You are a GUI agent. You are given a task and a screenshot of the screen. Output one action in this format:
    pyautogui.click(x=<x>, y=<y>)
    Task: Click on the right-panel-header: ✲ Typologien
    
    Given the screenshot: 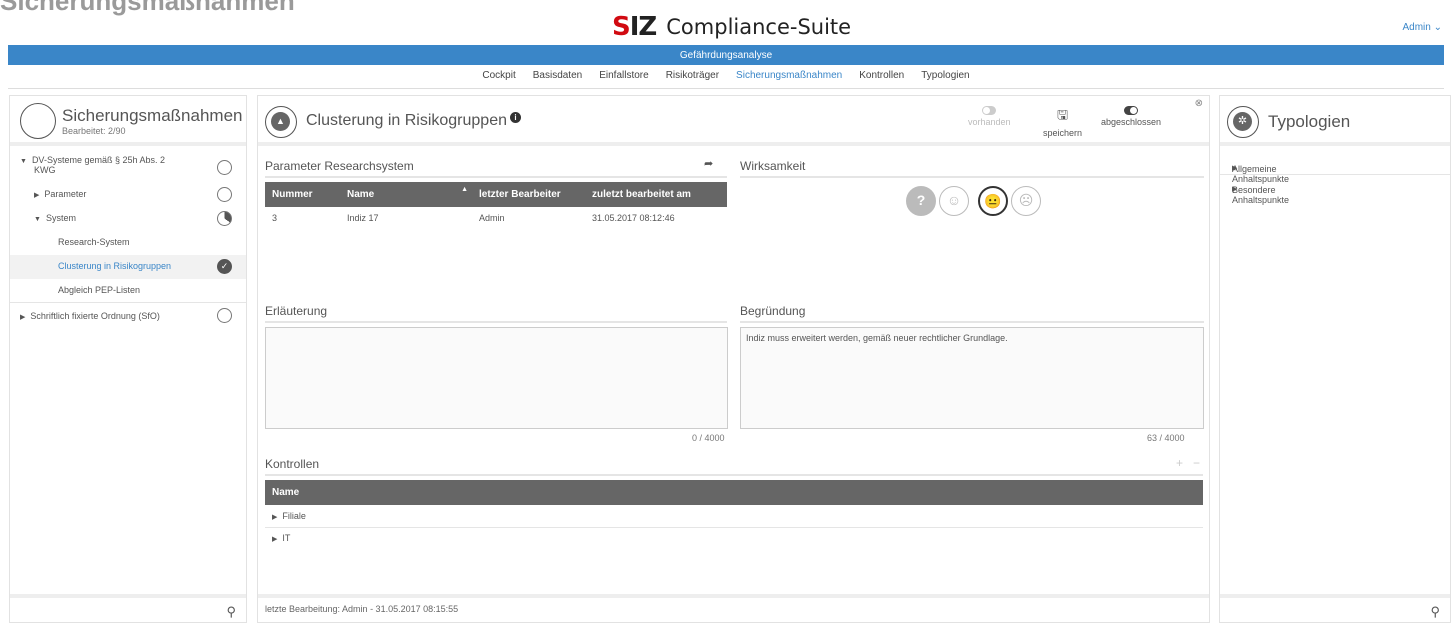 What is the action you would take?
    pyautogui.click(x=1335, y=121)
    